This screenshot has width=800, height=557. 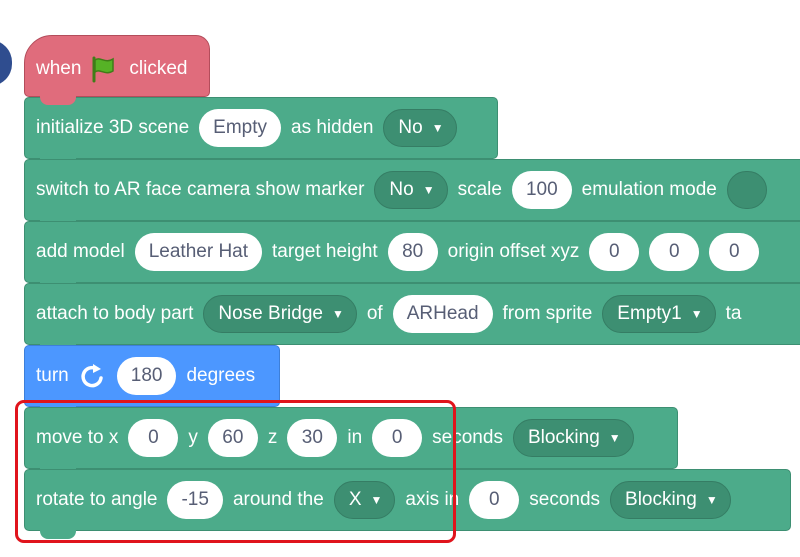 What do you see at coordinates (198, 252) in the screenshot?
I see `model-input: Leather Hat` at bounding box center [198, 252].